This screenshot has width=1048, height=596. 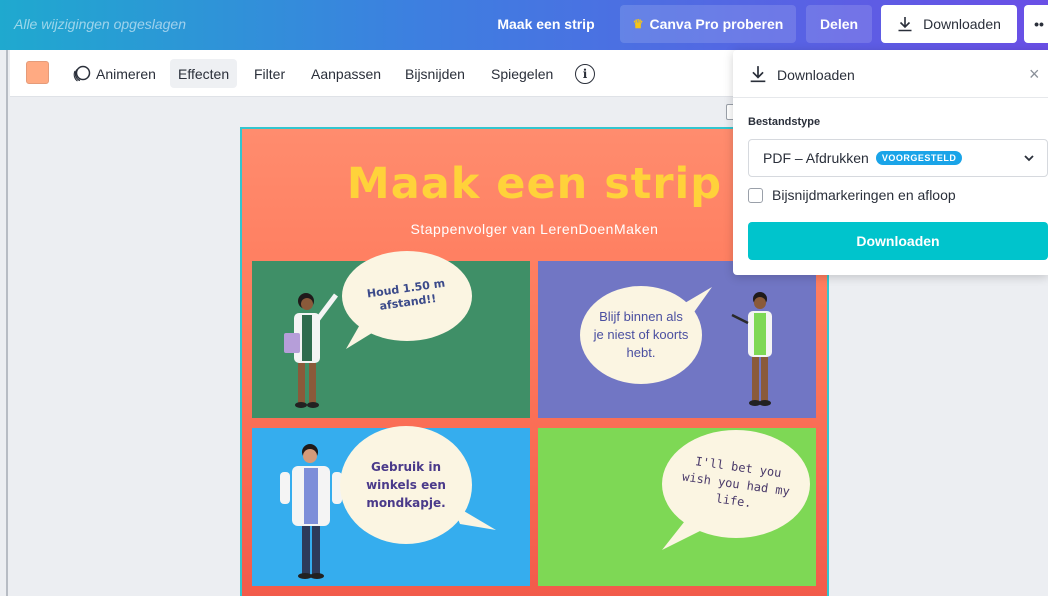 I want to click on crown-icon: ♛, so click(x=638, y=24).